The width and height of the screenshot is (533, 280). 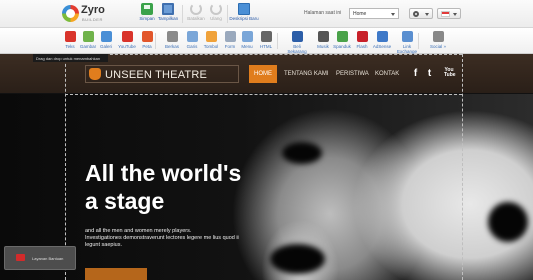 I want to click on element-line: Garis, so click(x=192, y=40).